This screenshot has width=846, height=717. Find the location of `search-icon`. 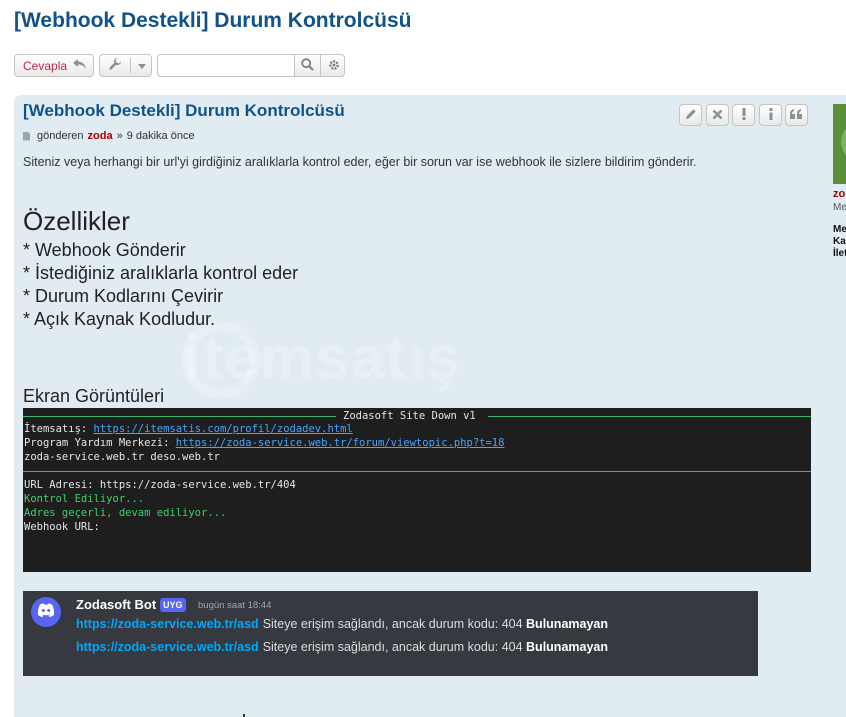

search-icon is located at coordinates (307, 65).